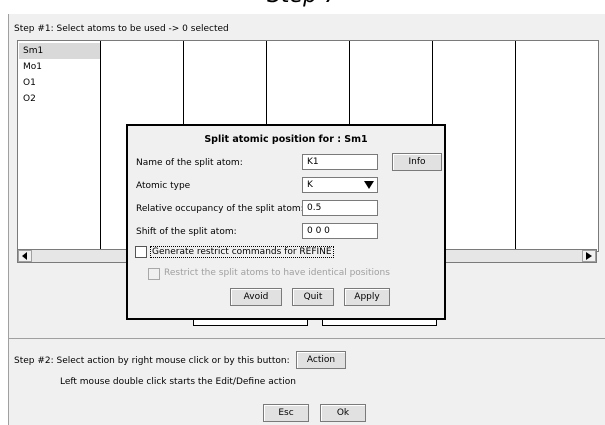  I want to click on atom-item-sm1: Sm1, so click(59, 51).